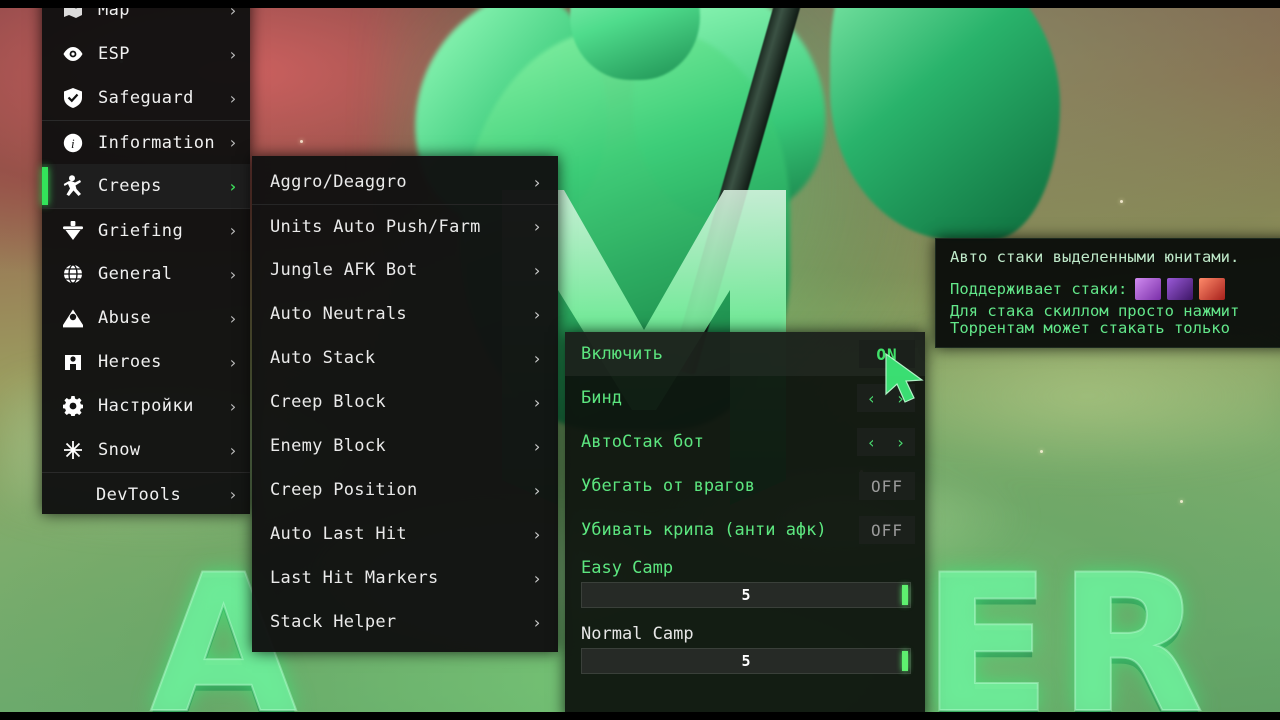 The image size is (1280, 720). Describe the element at coordinates (146, 406) in the screenshot. I see `sidebar-item-settings: Настройки ›` at that location.